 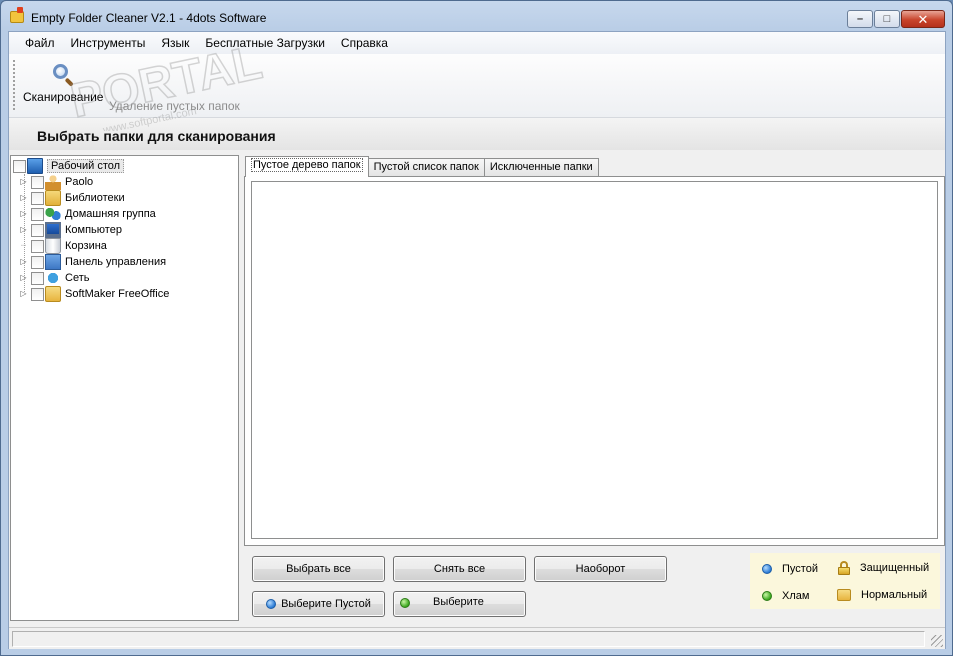 What do you see at coordinates (894, 595) in the screenshot?
I see `legend-normal-label: Нормальный` at bounding box center [894, 595].